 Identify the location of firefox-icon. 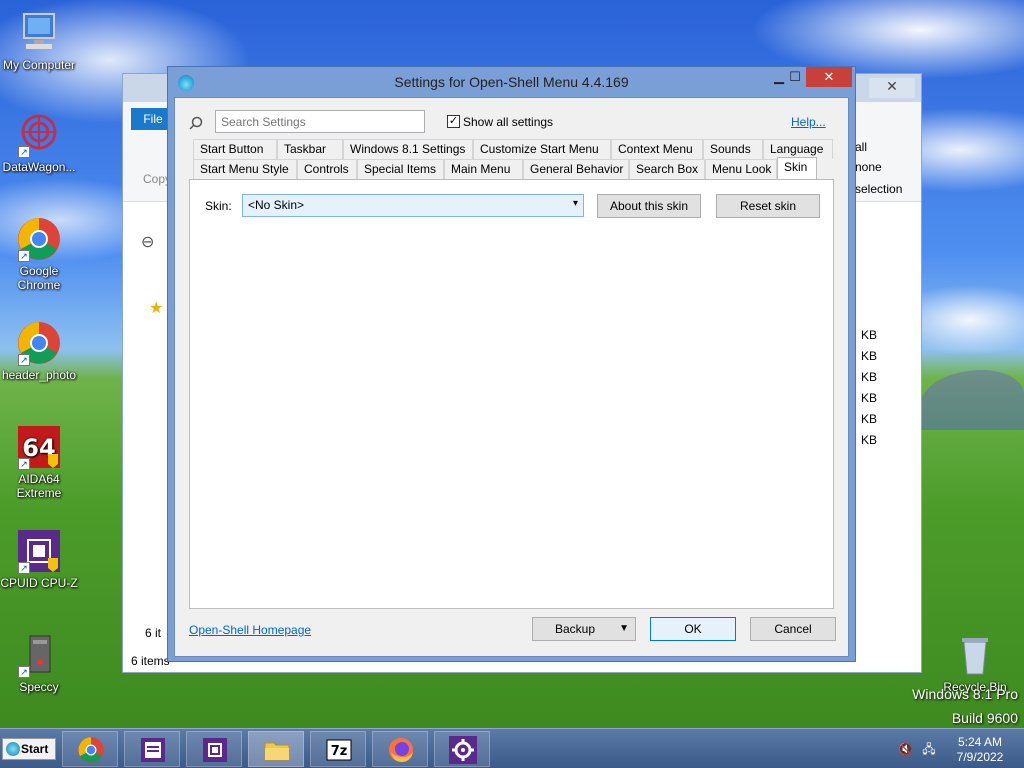
(401, 750).